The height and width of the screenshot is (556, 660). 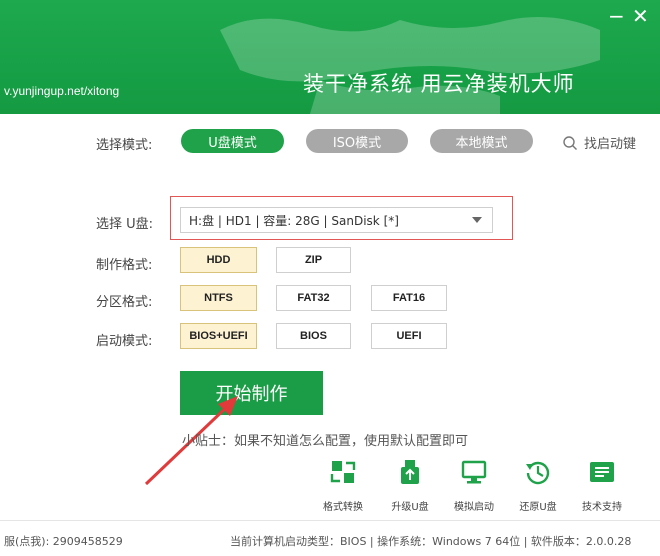 What do you see at coordinates (474, 485) in the screenshot?
I see `tool-simulate-boot: 模拟启动` at bounding box center [474, 485].